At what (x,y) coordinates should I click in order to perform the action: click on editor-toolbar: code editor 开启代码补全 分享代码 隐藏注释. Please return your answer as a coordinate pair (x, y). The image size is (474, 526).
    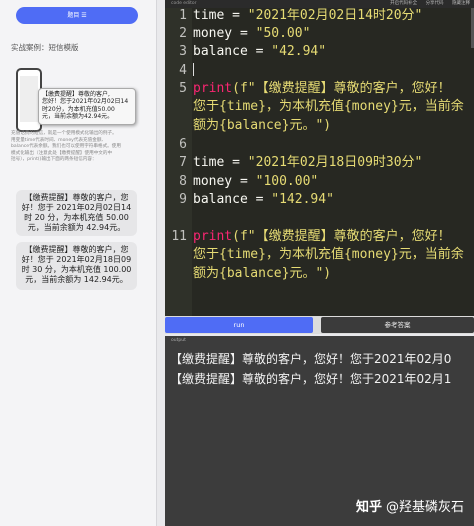
    Looking at the image, I should click on (319, 4).